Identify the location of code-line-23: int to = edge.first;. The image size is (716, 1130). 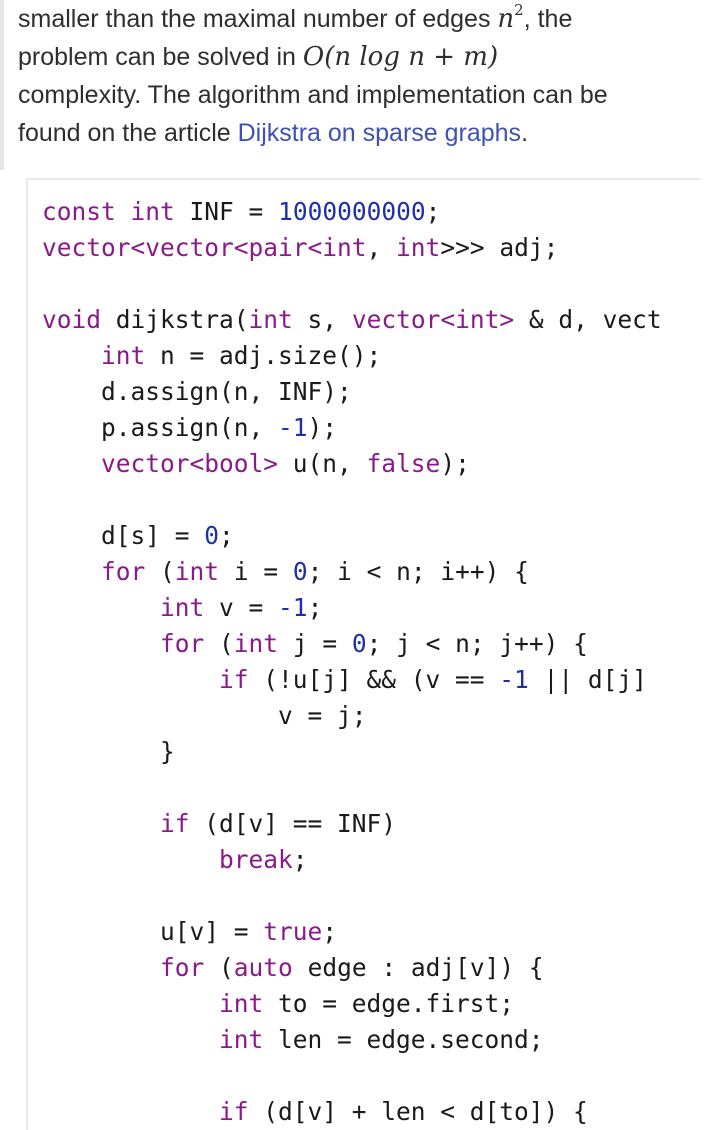
(367, 1003).